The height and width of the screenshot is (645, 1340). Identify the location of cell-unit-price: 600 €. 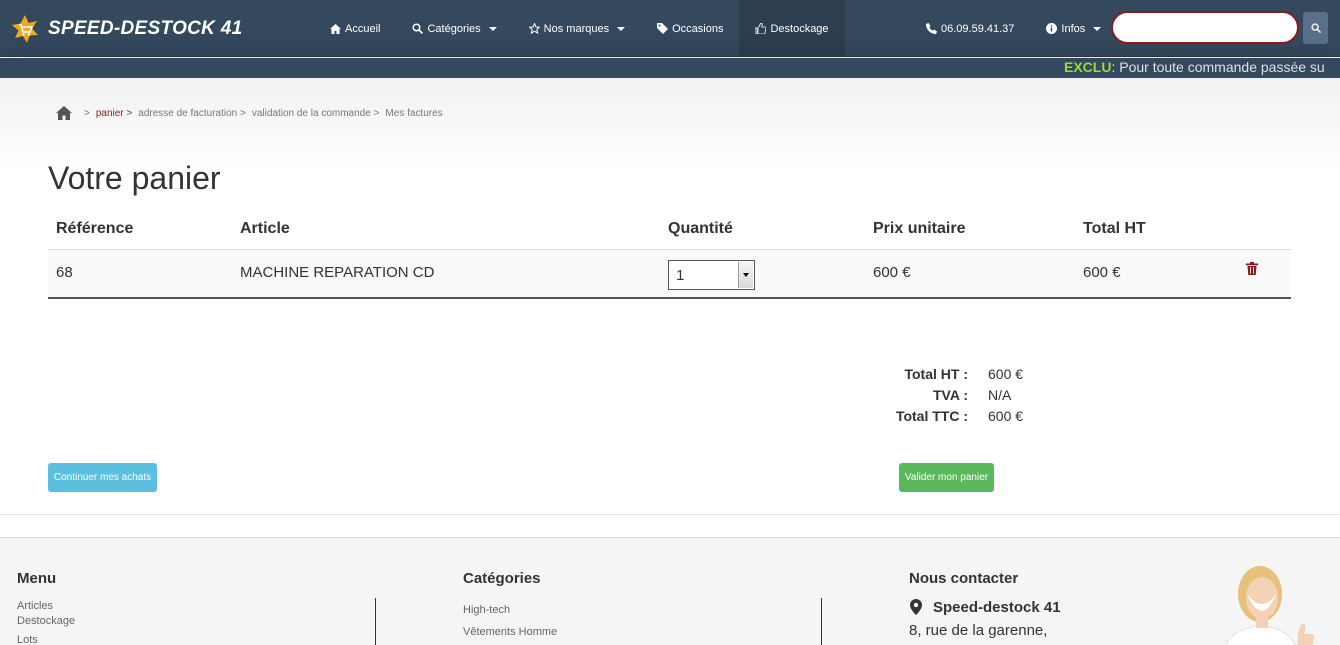
(892, 272).